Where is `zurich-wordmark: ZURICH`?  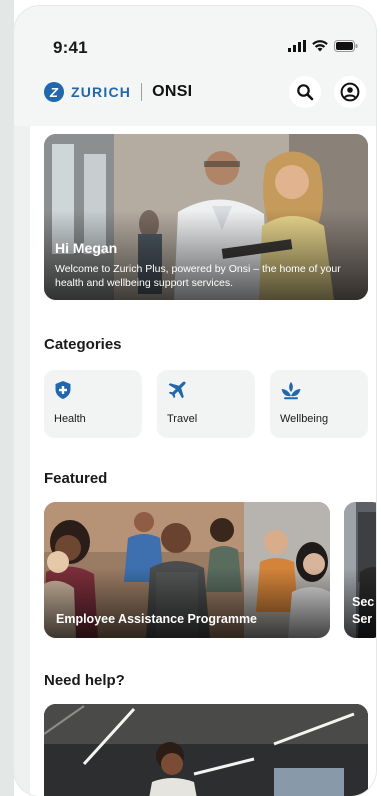 zurich-wordmark: ZURICH is located at coordinates (101, 92).